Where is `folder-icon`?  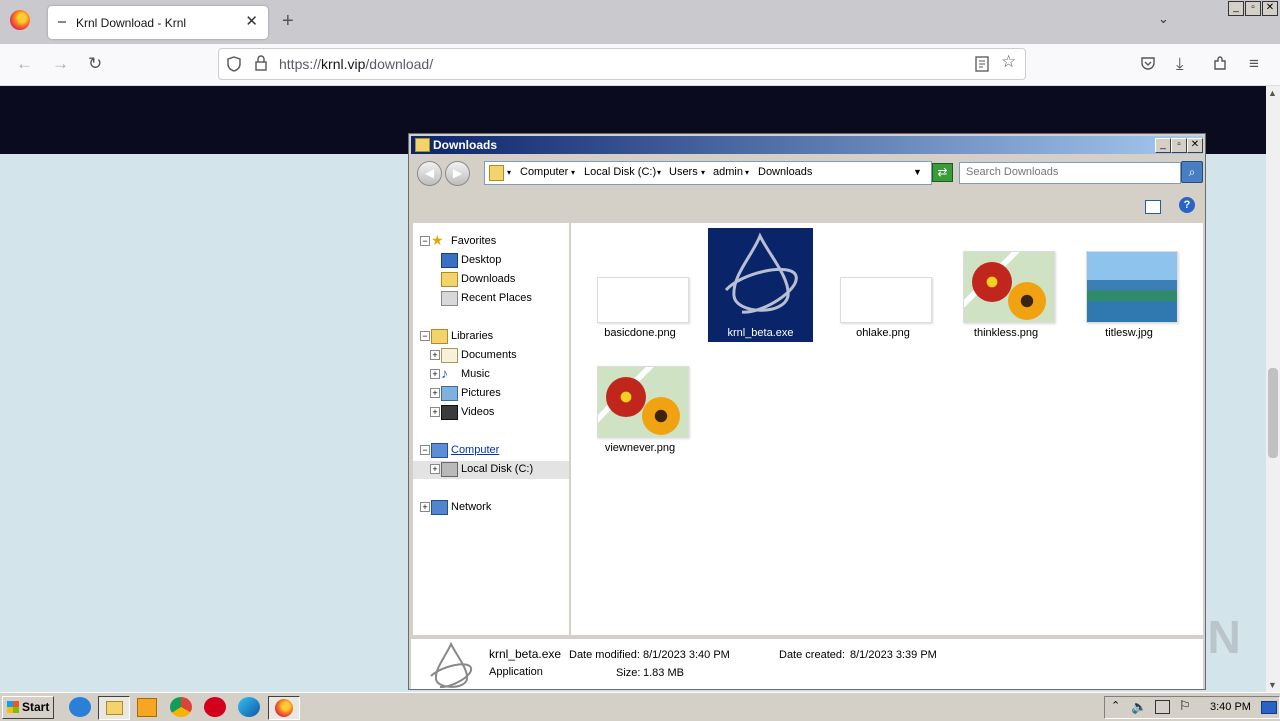
folder-icon is located at coordinates (114, 708).